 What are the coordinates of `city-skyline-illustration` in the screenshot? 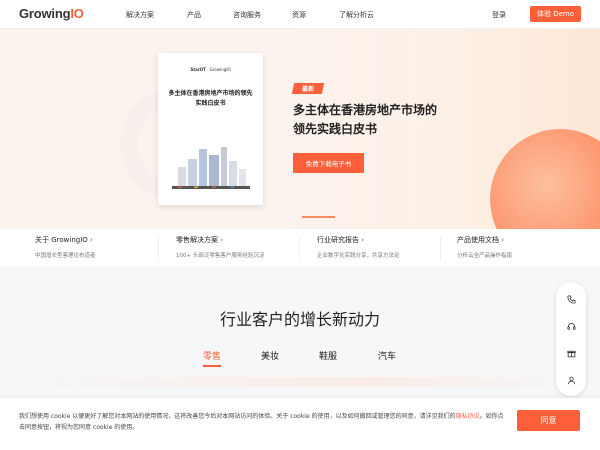 It's located at (211, 168).